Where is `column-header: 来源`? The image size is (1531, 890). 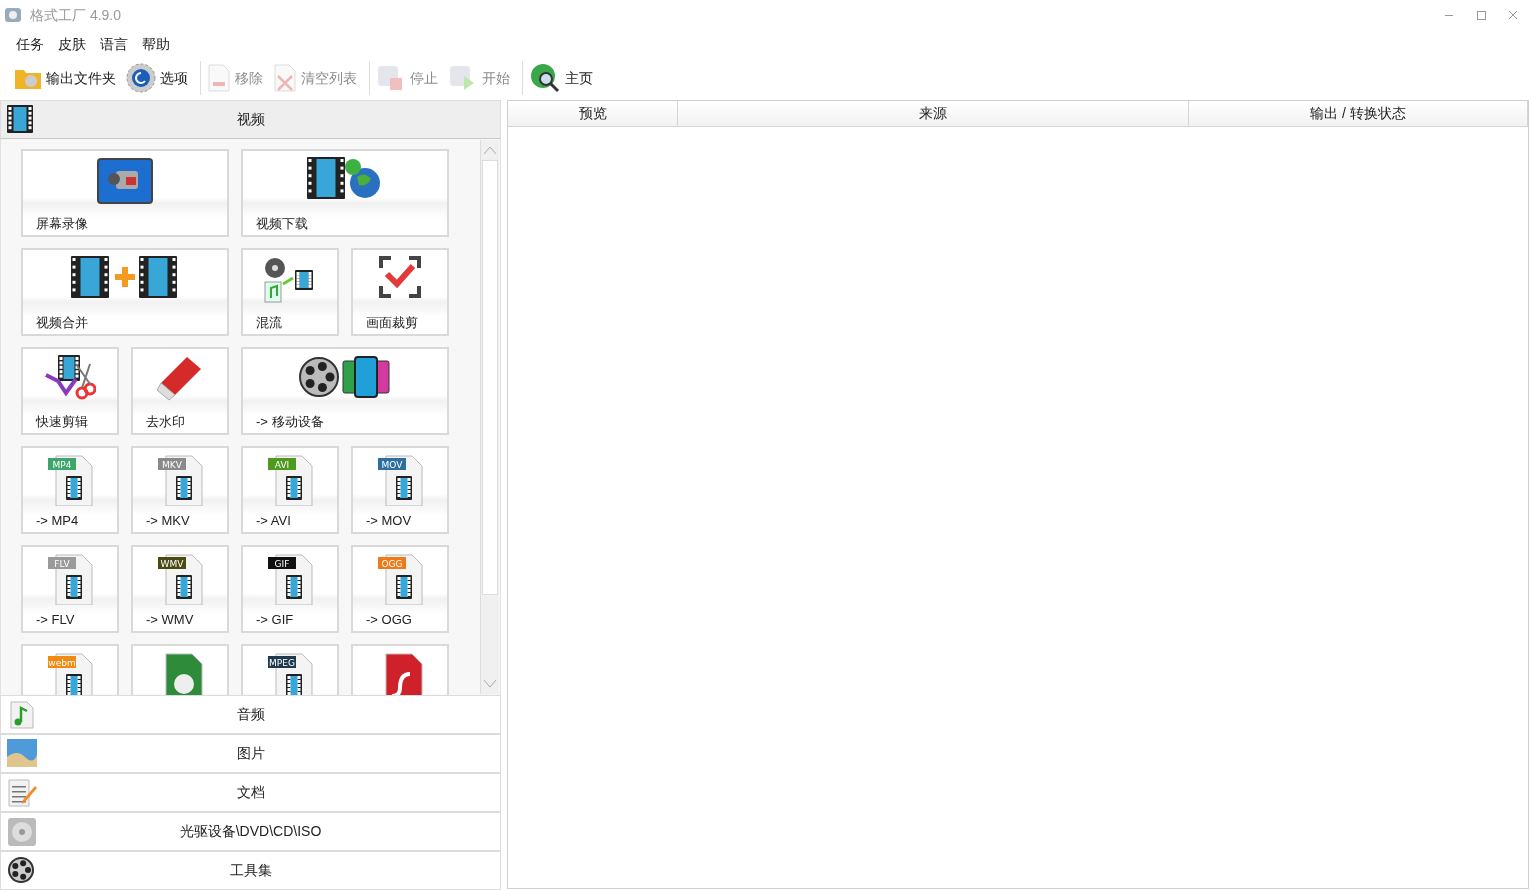 column-header: 来源 is located at coordinates (933, 113).